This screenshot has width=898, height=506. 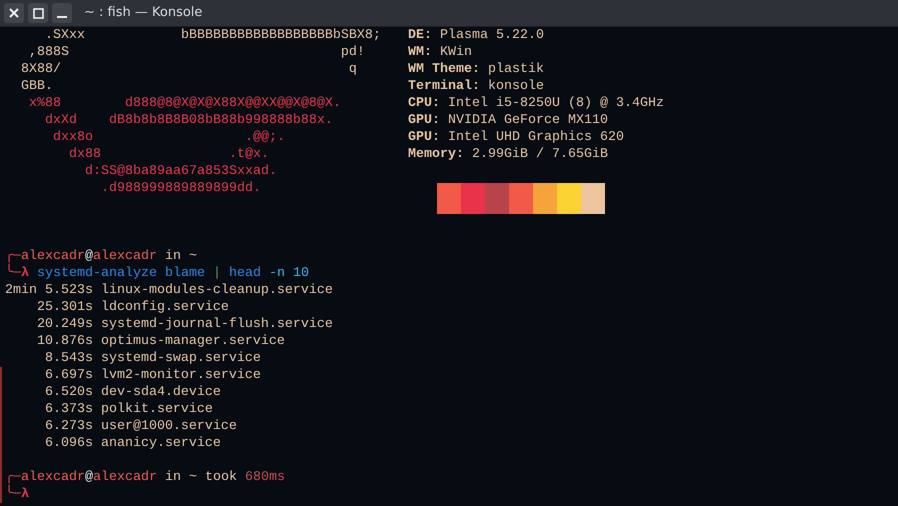 What do you see at coordinates (64, 341) in the screenshot?
I see `duration-text: 10.876s` at bounding box center [64, 341].